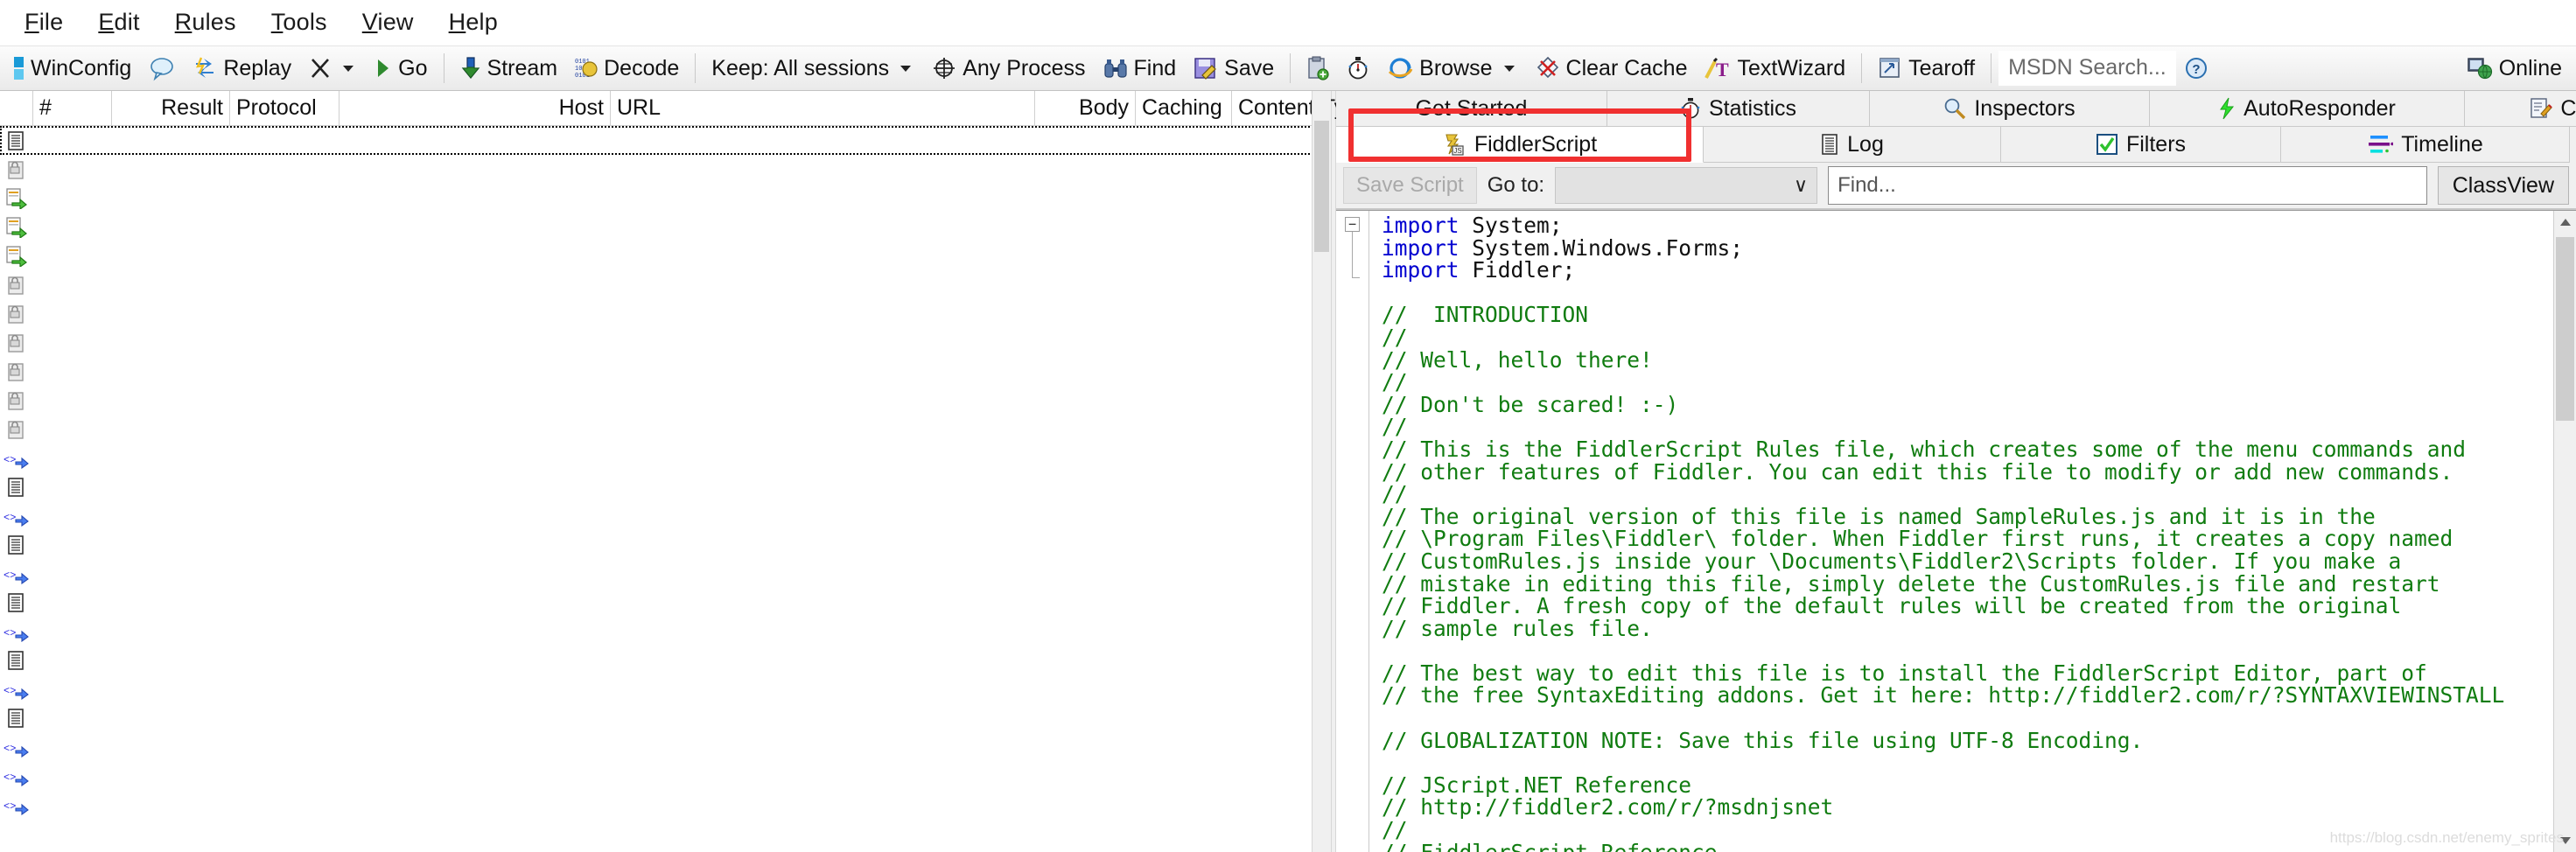 The height and width of the screenshot is (852, 2576). Describe the element at coordinates (1509, 68) in the screenshot. I see `browse-dropdown-caret` at that location.